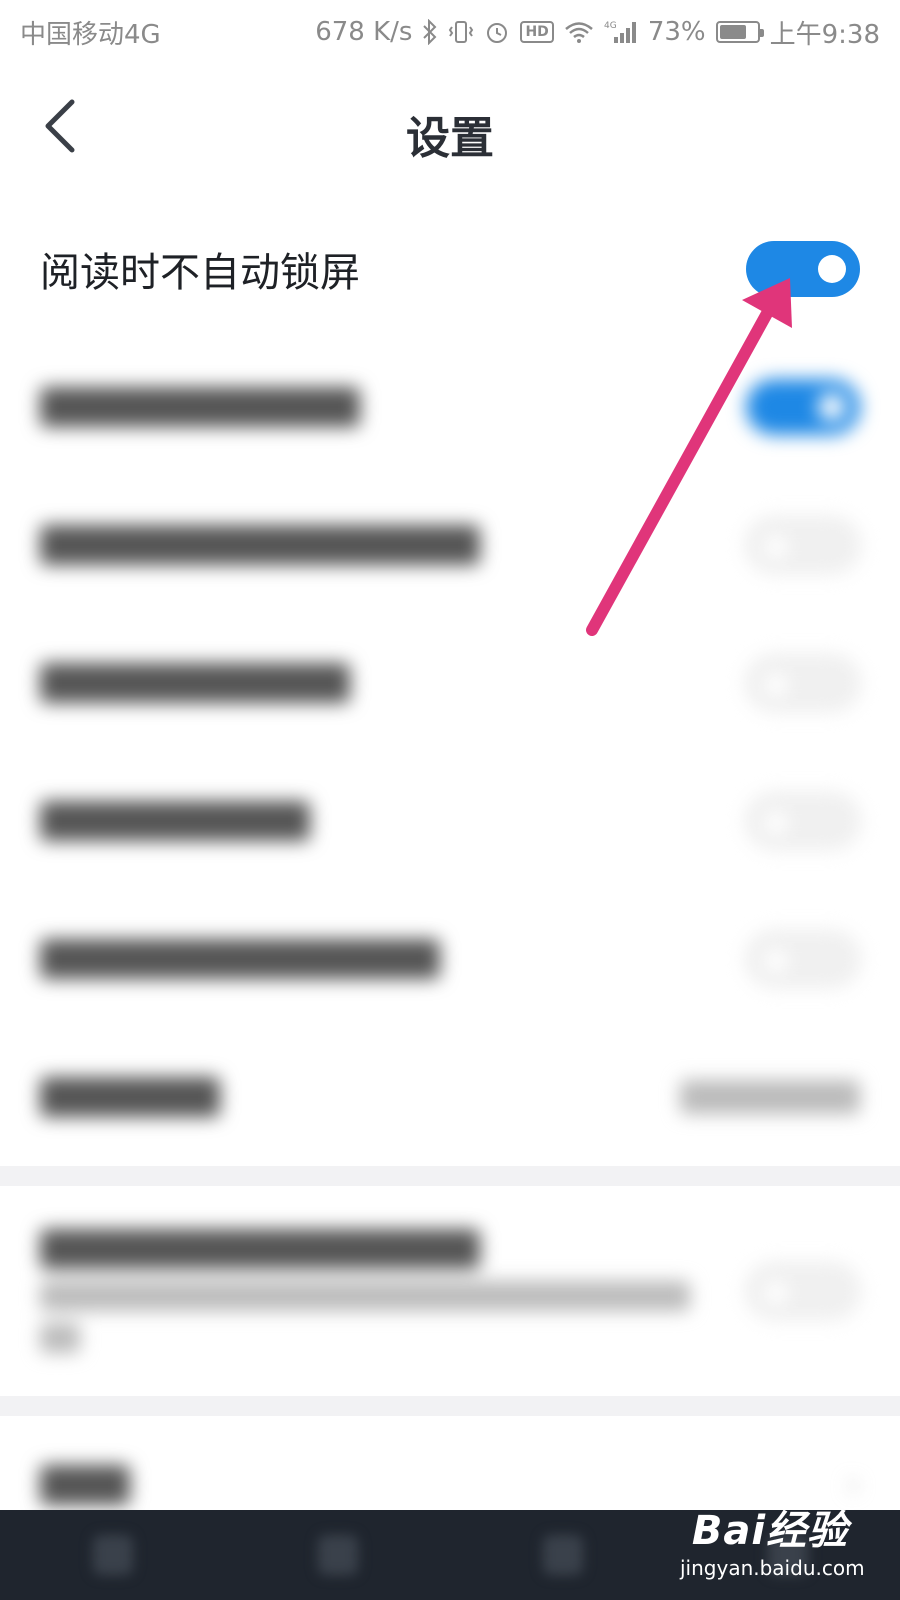 This screenshot has height=1600, width=900. I want to click on bluetooth-icon, so click(430, 32).